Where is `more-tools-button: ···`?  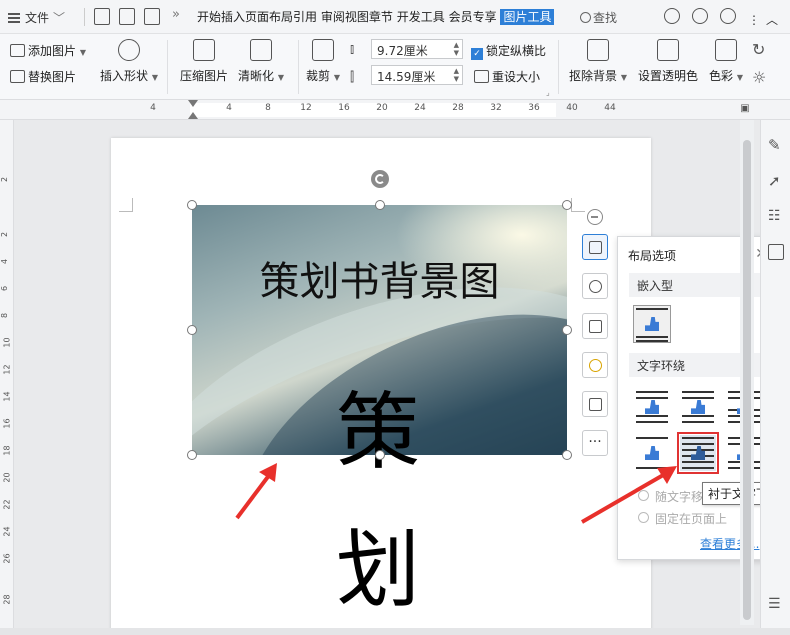
more-tools-button: ··· is located at coordinates (595, 443).